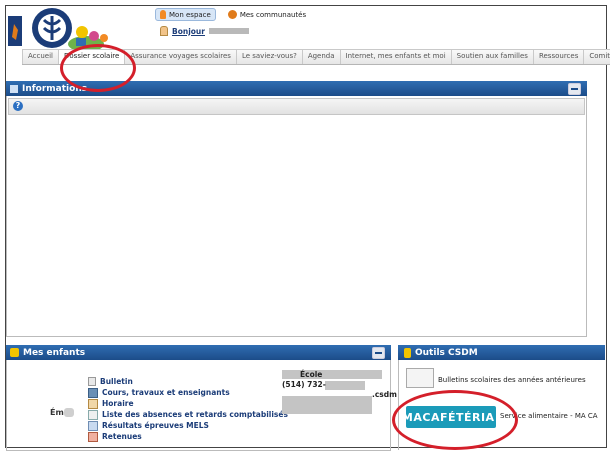 This screenshot has height=451, width=610. I want to click on help-icon: ?, so click(18, 106).